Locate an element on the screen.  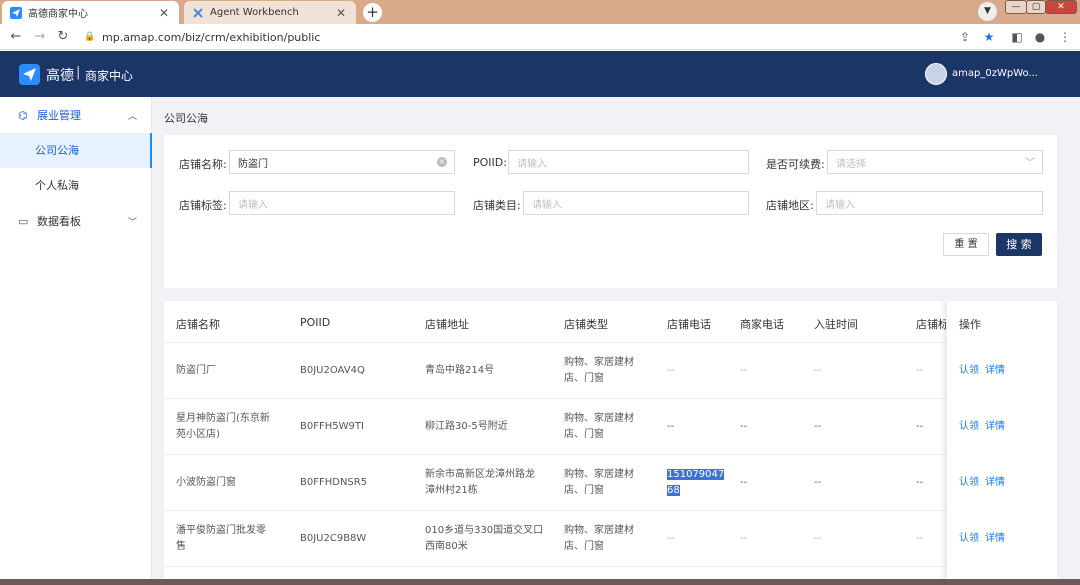
renewable-placeholder: 请选择 is located at coordinates (851, 164).